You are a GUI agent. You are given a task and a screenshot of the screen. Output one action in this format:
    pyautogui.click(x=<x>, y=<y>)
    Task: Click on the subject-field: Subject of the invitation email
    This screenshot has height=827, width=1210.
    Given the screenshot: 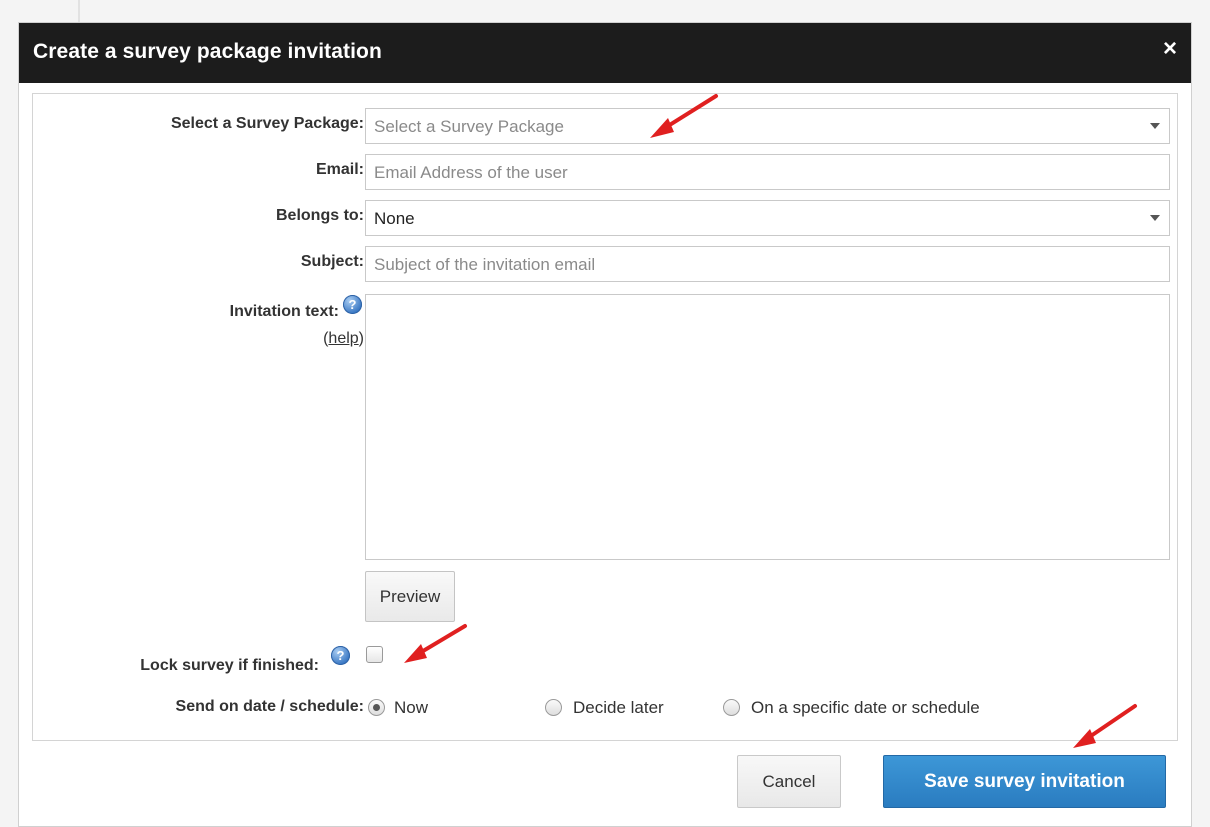 What is the action you would take?
    pyautogui.click(x=767, y=264)
    